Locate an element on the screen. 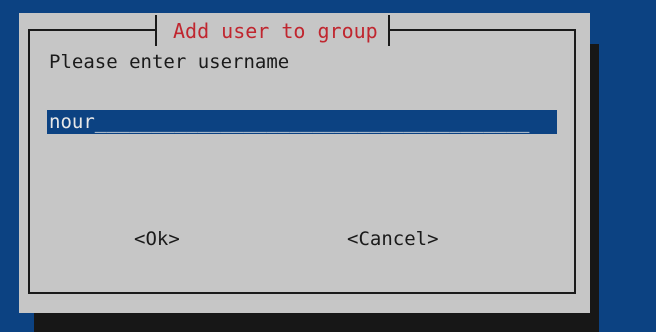  dialog-title-bar: Add user to group is located at coordinates (272, 30).